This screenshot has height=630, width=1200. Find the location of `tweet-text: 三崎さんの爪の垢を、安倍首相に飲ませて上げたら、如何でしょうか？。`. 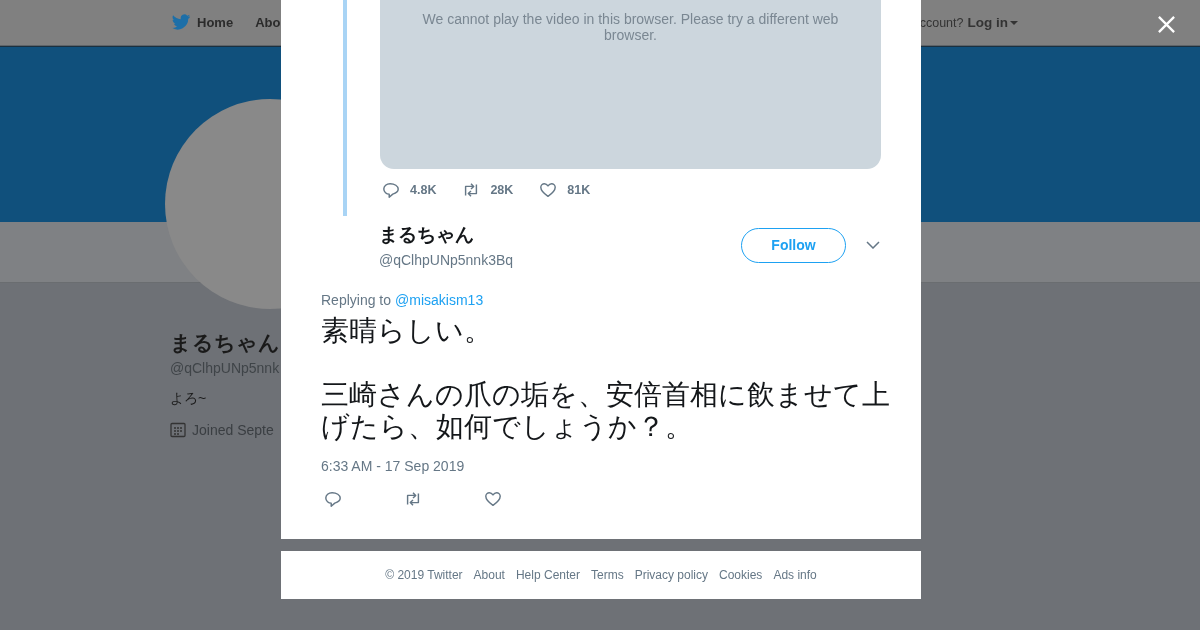

tweet-text: 三崎さんの爪の垢を、安倍首相に飲ませて上げたら、如何でしょうか？。 is located at coordinates (606, 411).